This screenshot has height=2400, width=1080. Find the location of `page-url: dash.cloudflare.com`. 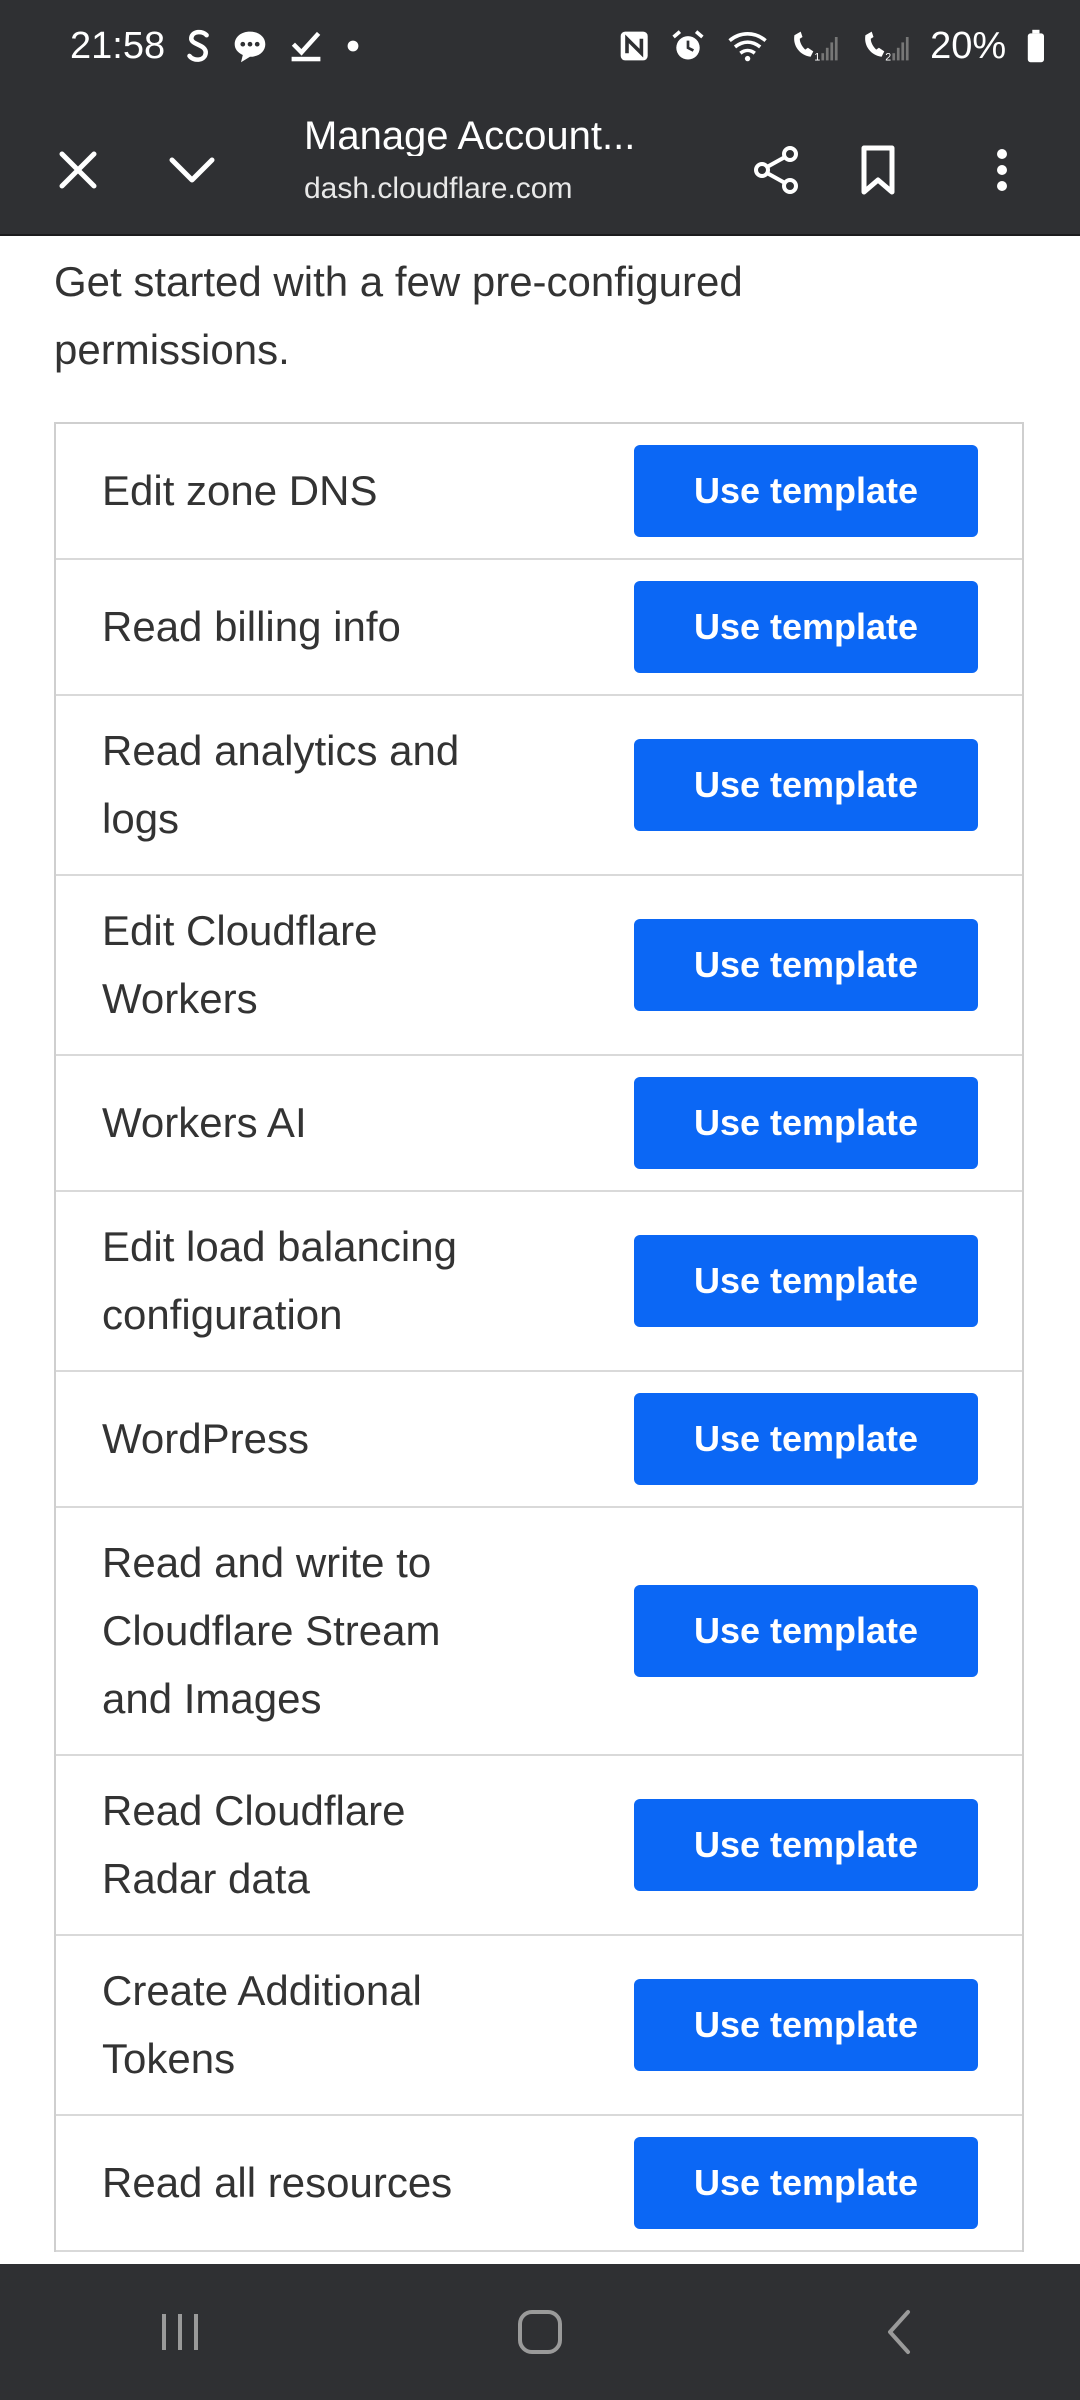

page-url: dash.cloudflare.com is located at coordinates (438, 188).